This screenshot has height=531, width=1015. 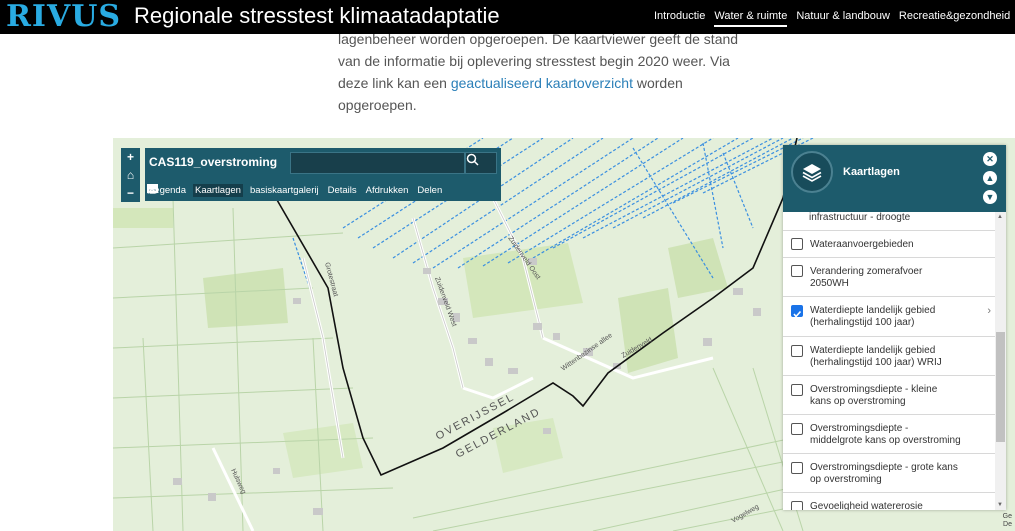 What do you see at coordinates (377, 163) in the screenshot?
I see `map-search-input` at bounding box center [377, 163].